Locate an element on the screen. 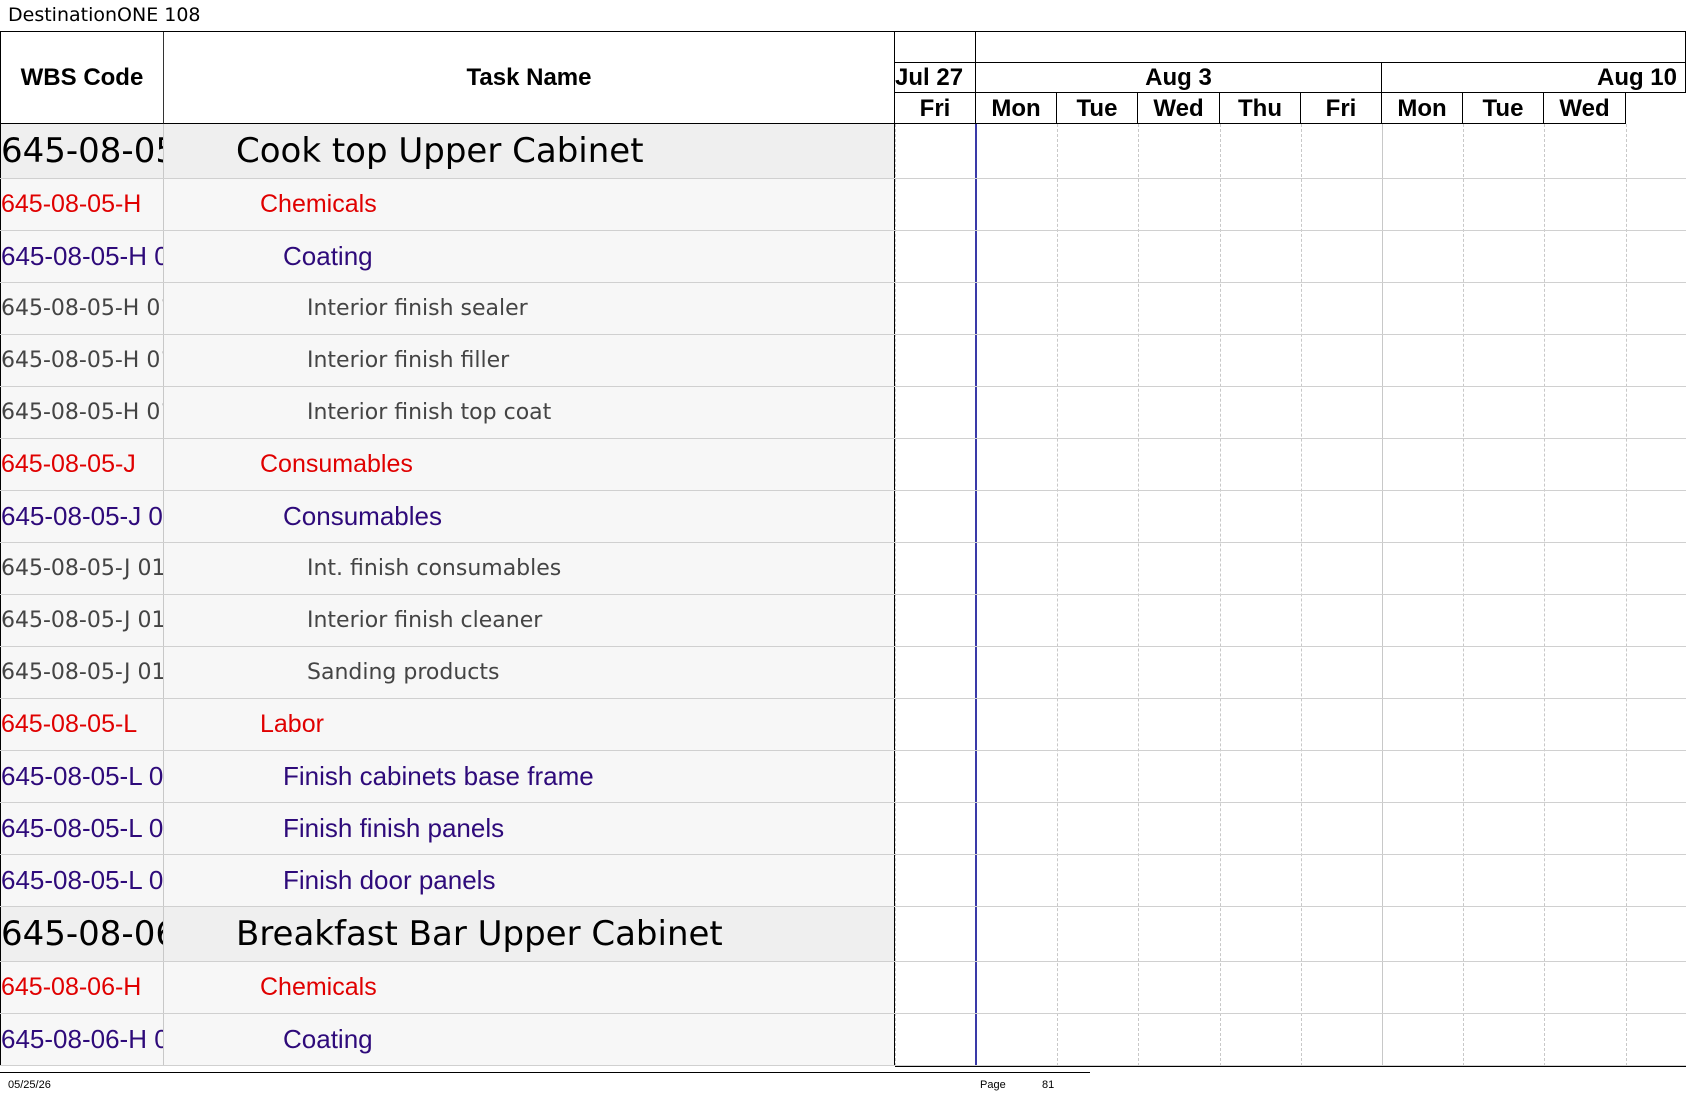 The height and width of the screenshot is (1097, 1687). table-row: 645-08-05 Cook top Upper Cabinet is located at coordinates (447, 151).